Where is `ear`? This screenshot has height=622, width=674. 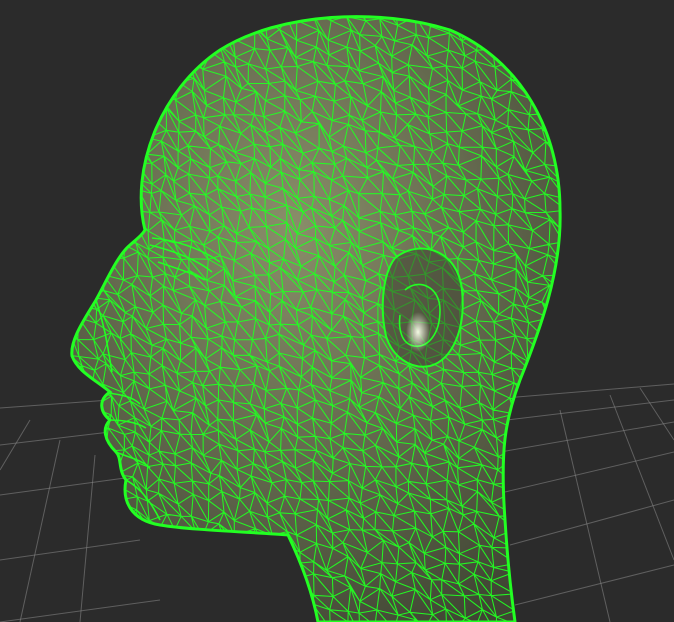 ear is located at coordinates (422, 307).